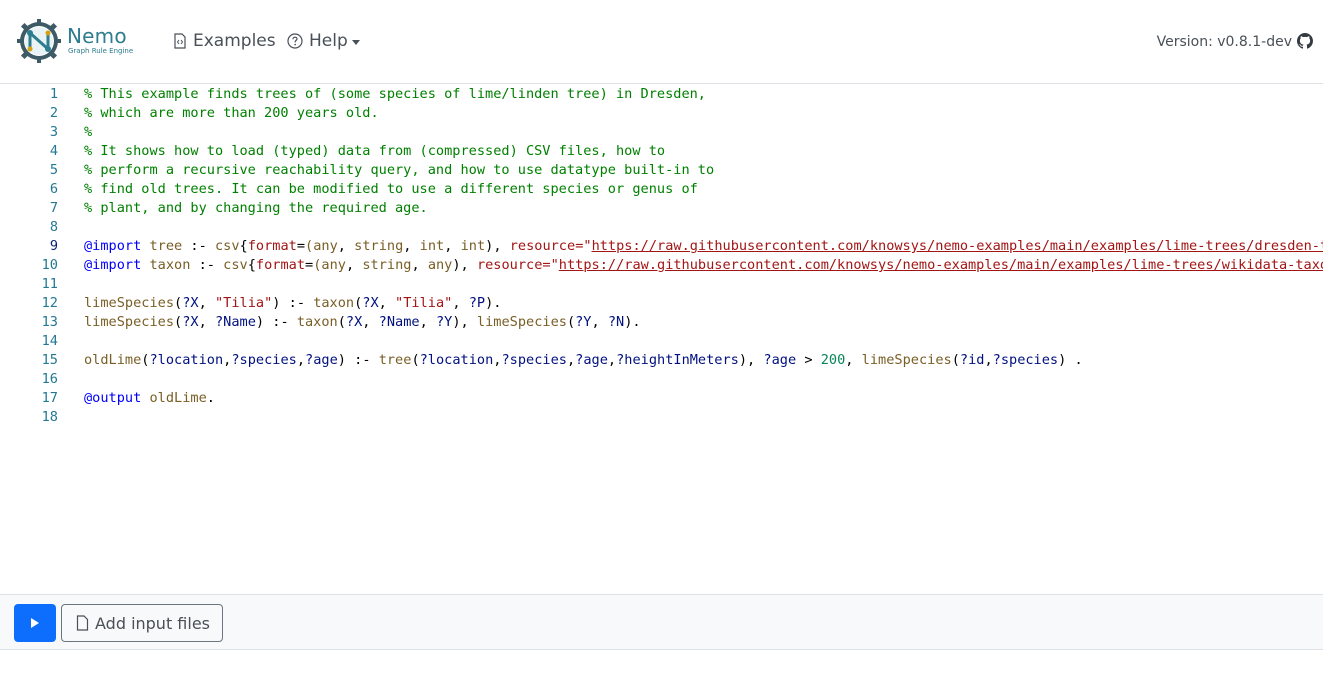 This screenshot has height=681, width=1323. Describe the element at coordinates (53, 151) in the screenshot. I see `line-number: 4` at that location.